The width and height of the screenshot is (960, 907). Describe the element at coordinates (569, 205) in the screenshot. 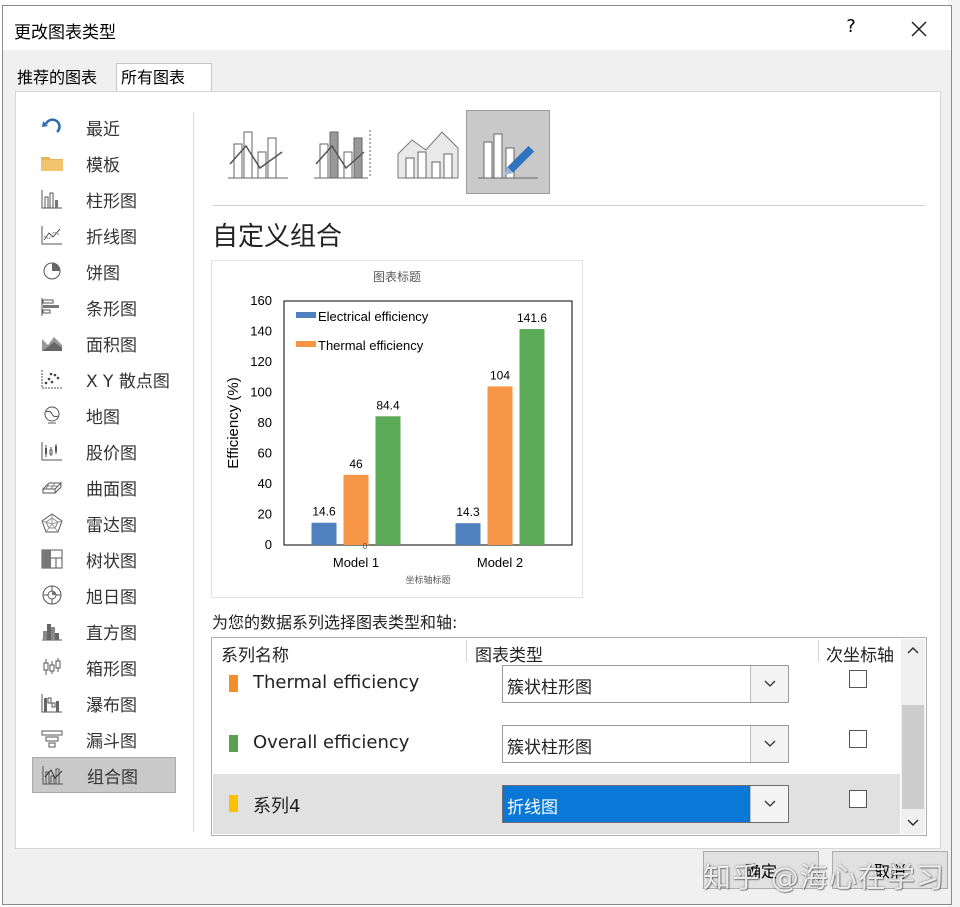

I see `separator` at that location.